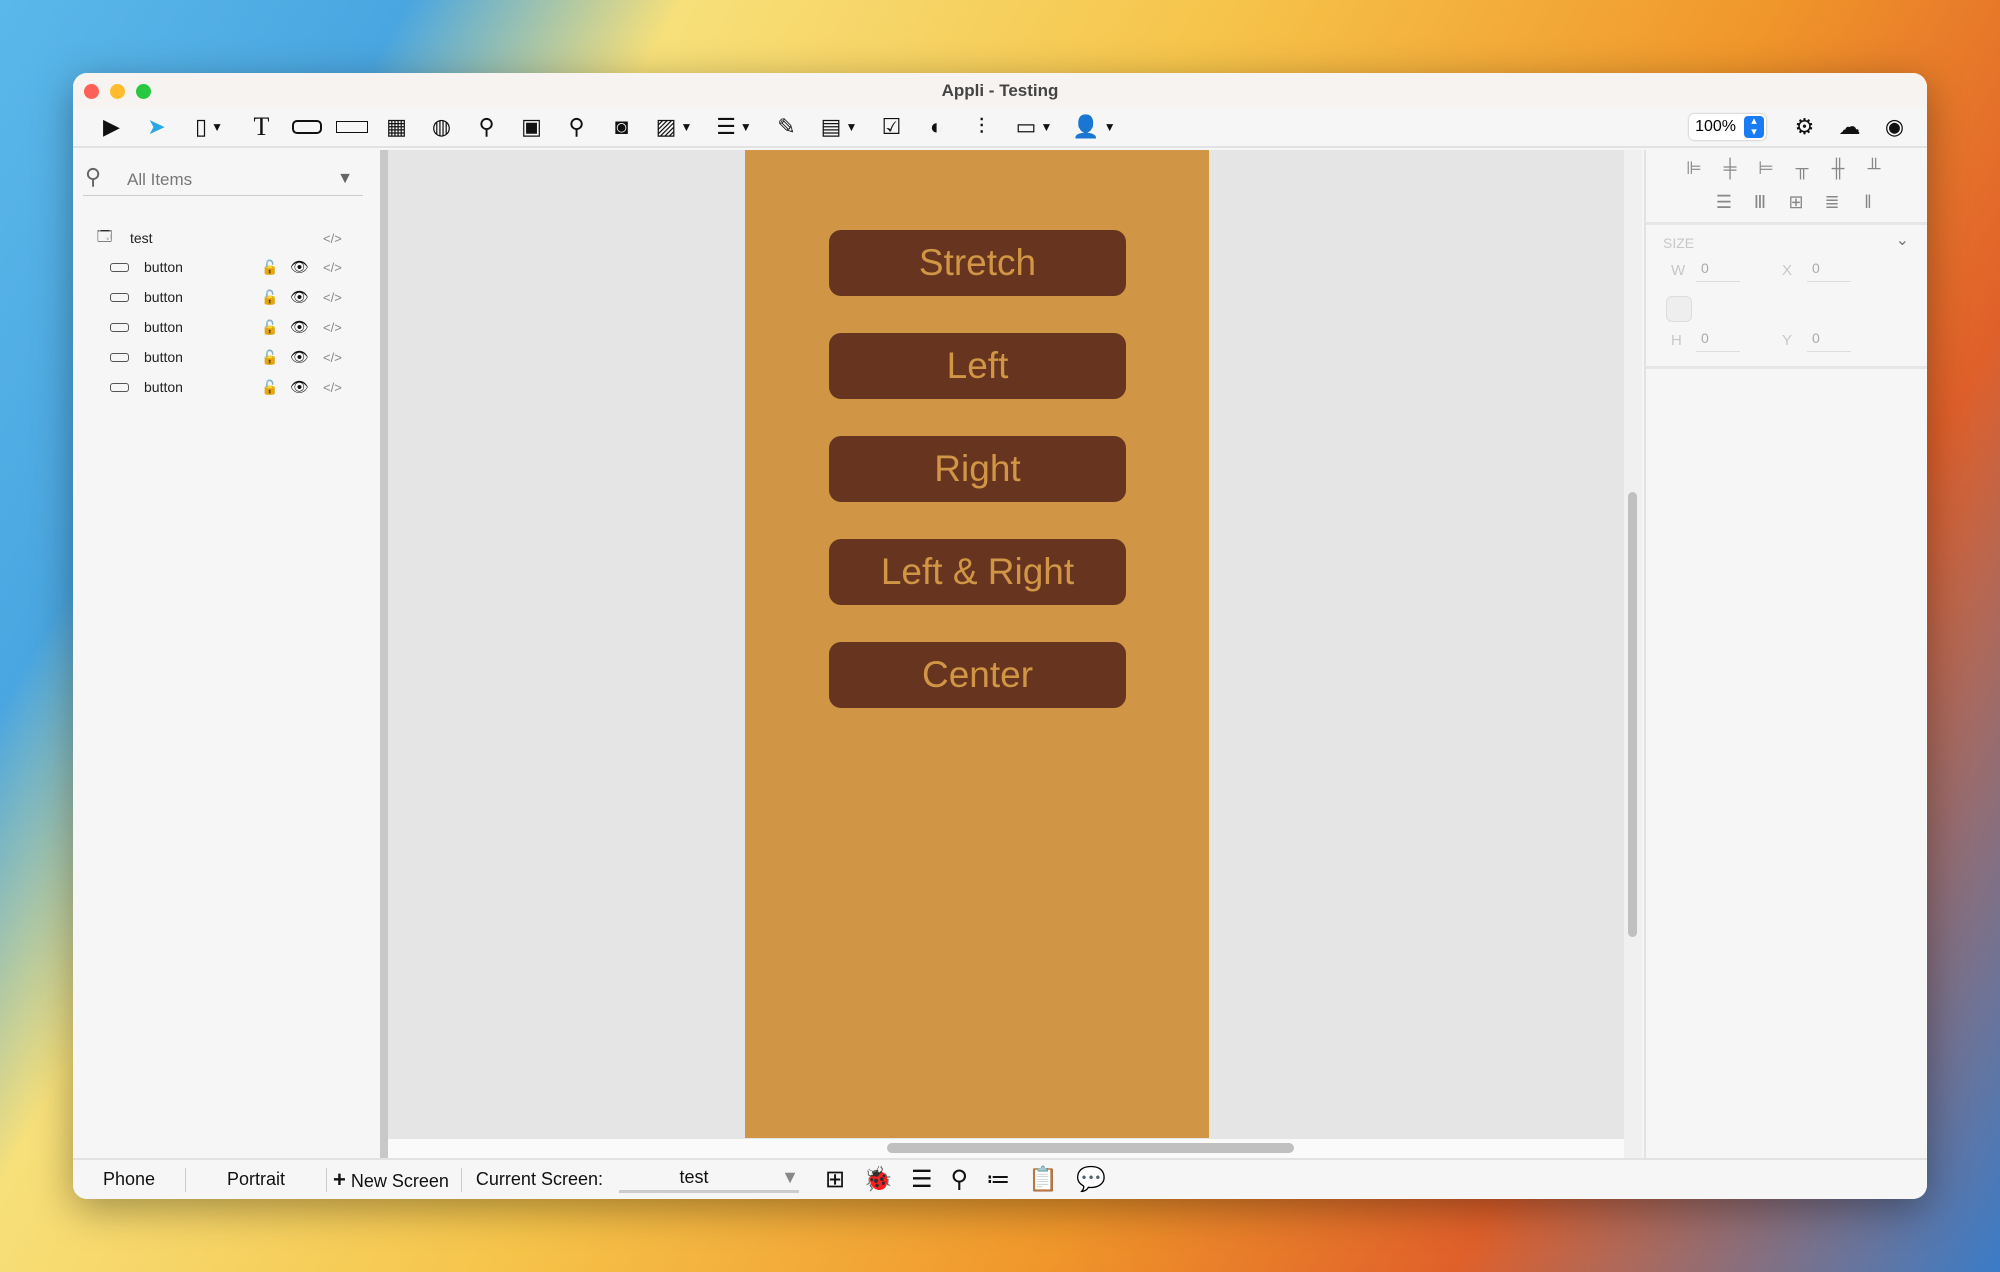  Describe the element at coordinates (835, 1179) in the screenshot. I see `grid-icon: ⊞` at that location.